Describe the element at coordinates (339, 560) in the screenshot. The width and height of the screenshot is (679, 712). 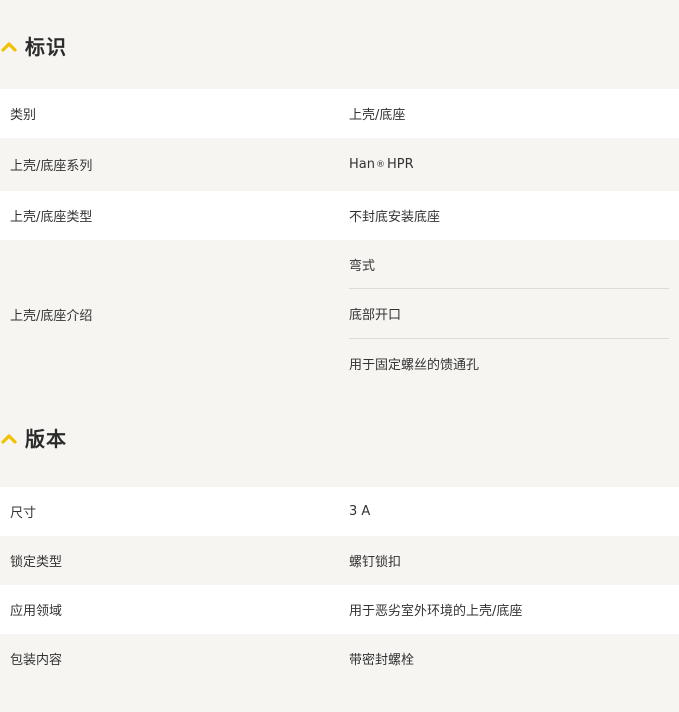
I see `table-row: 锁定类型 螺钉锁扣` at that location.